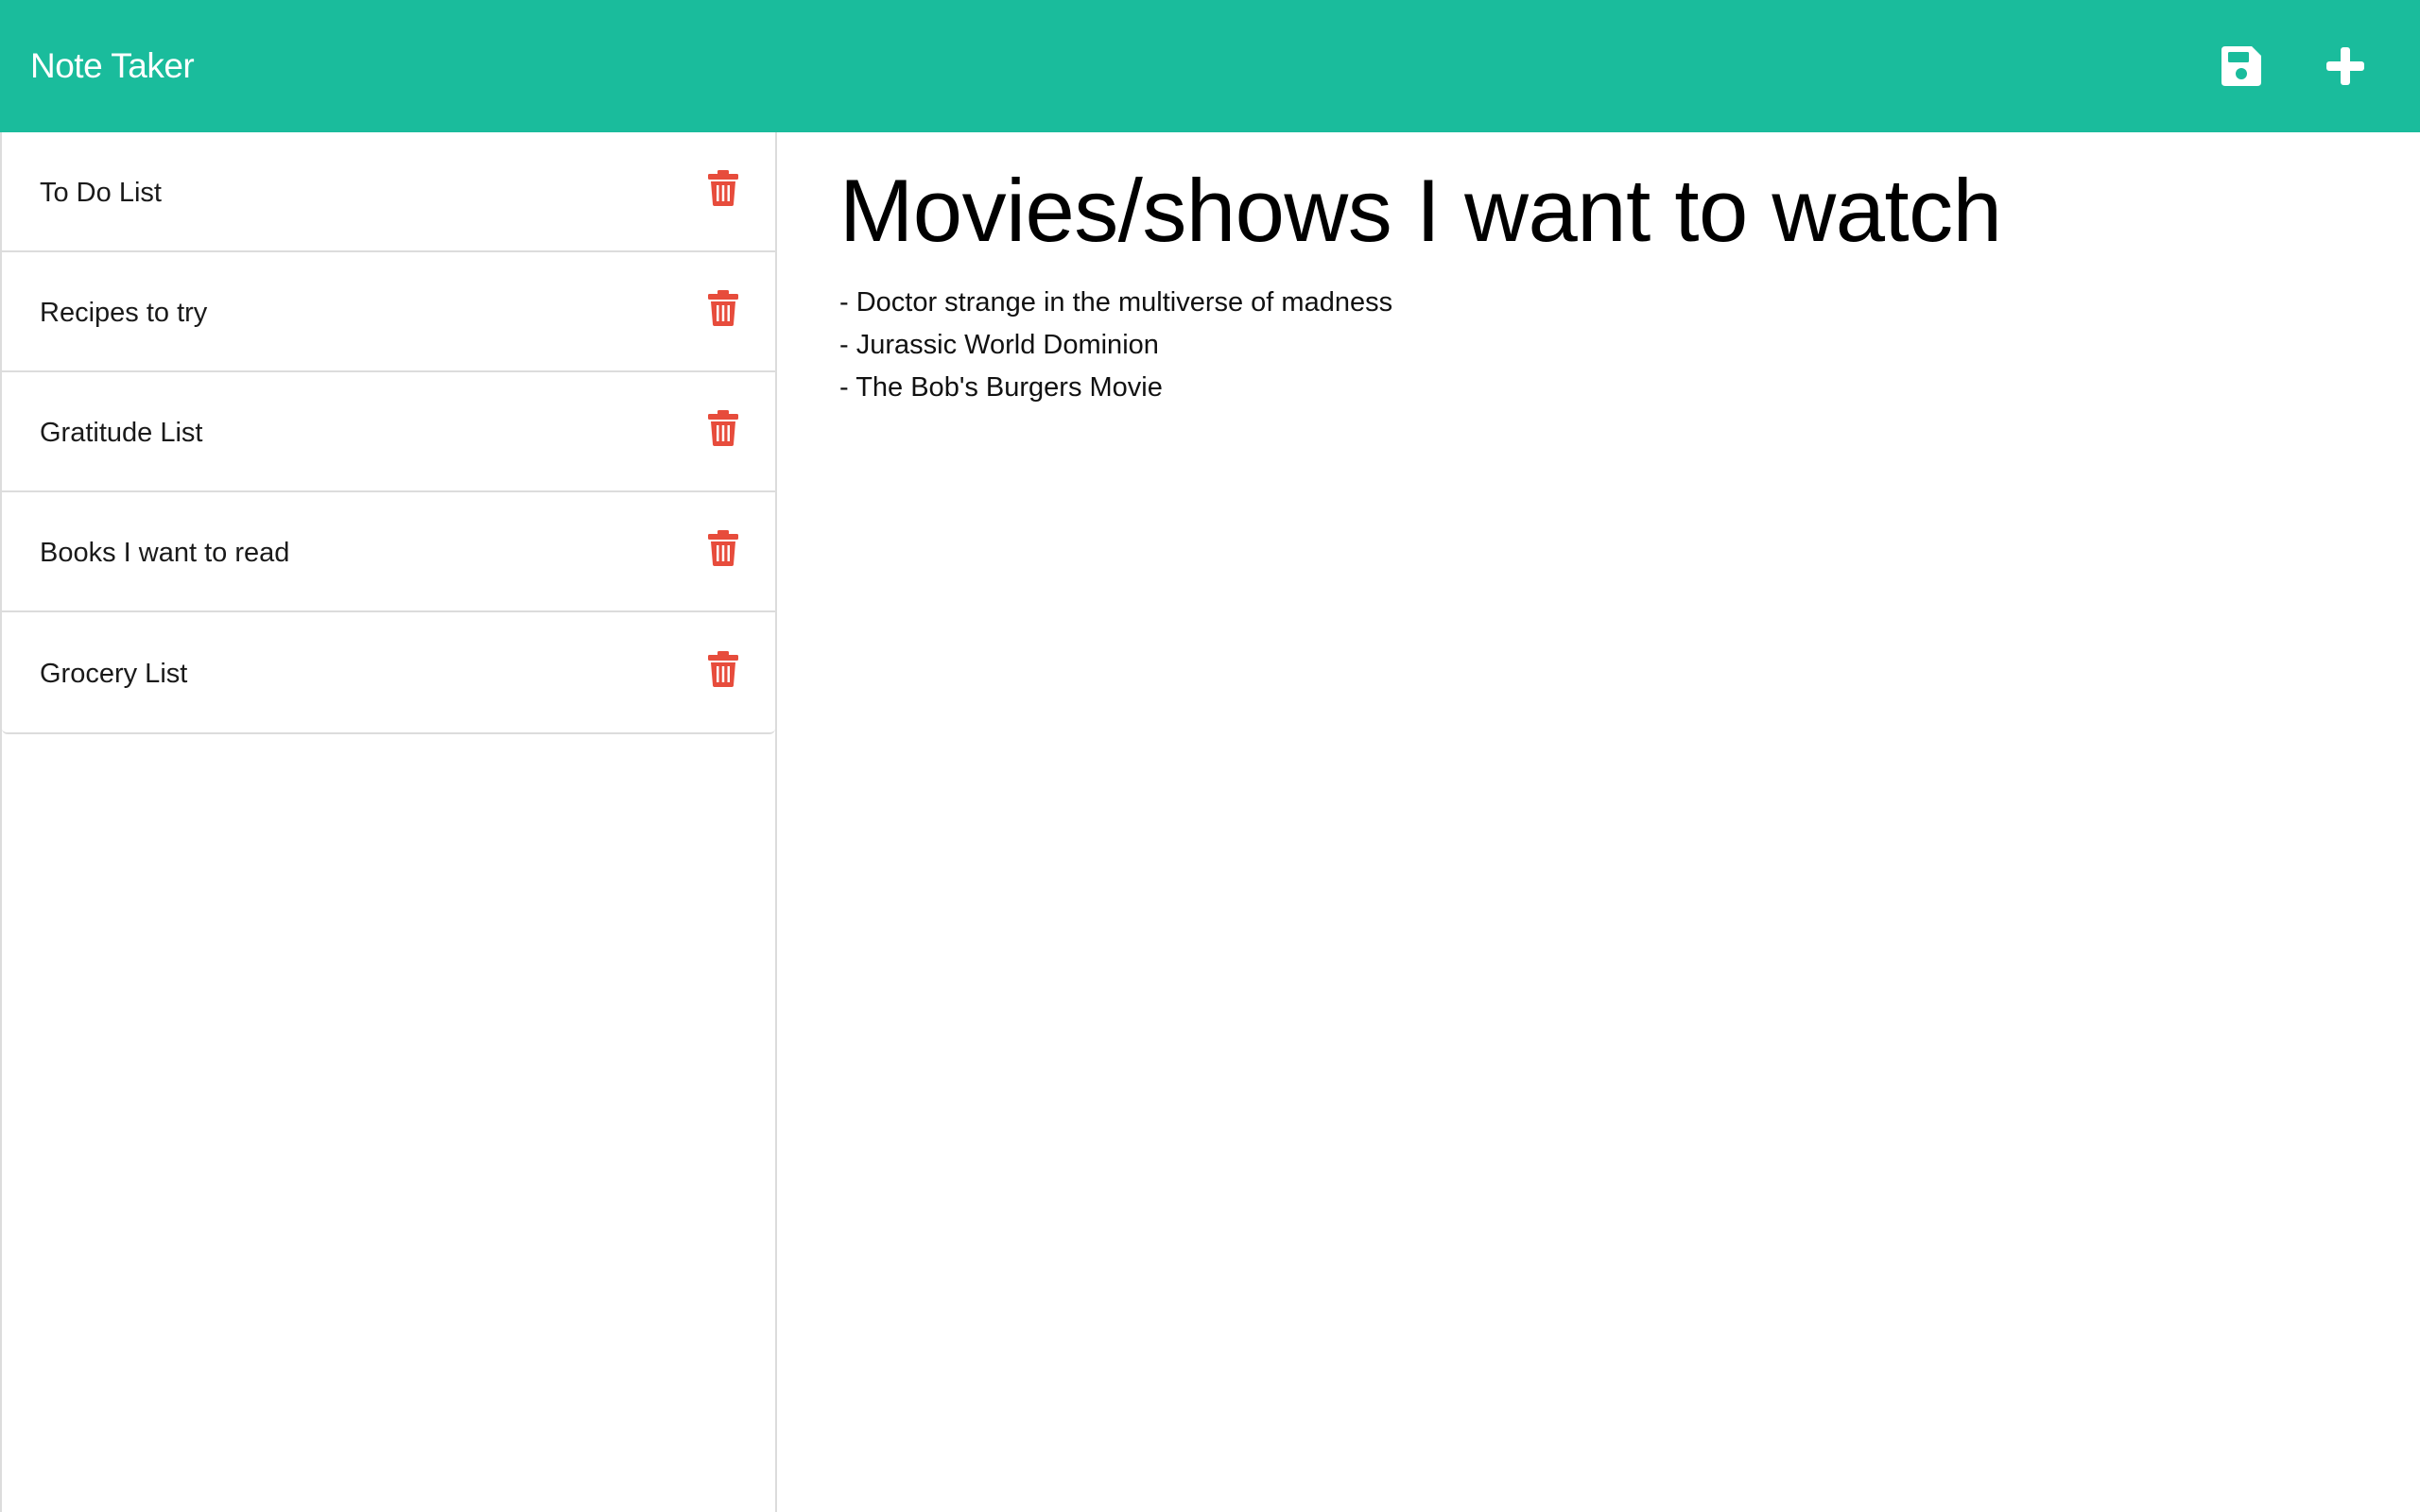 Image resolution: width=2420 pixels, height=1512 pixels. I want to click on new-note-button, so click(2345, 66).